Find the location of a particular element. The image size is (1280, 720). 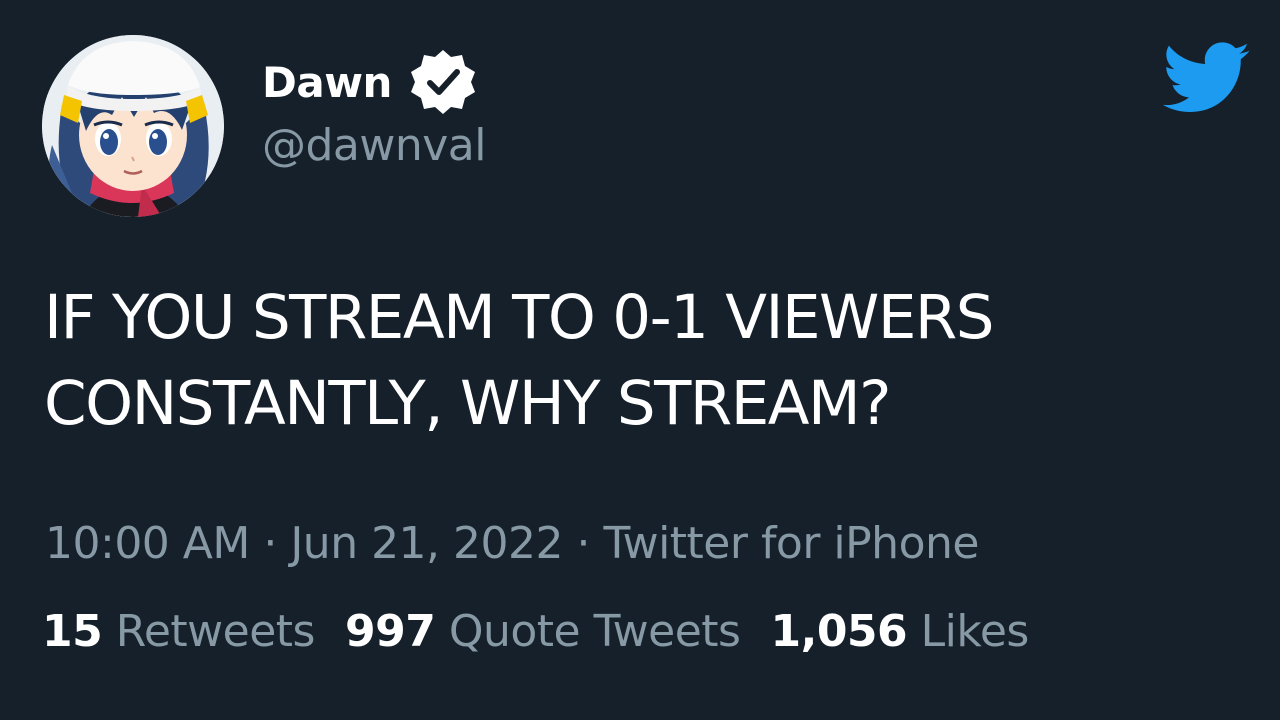

tweet-stats: 15 Retweets 997 Quote Tweets 1,056 Likes is located at coordinates (535, 631).